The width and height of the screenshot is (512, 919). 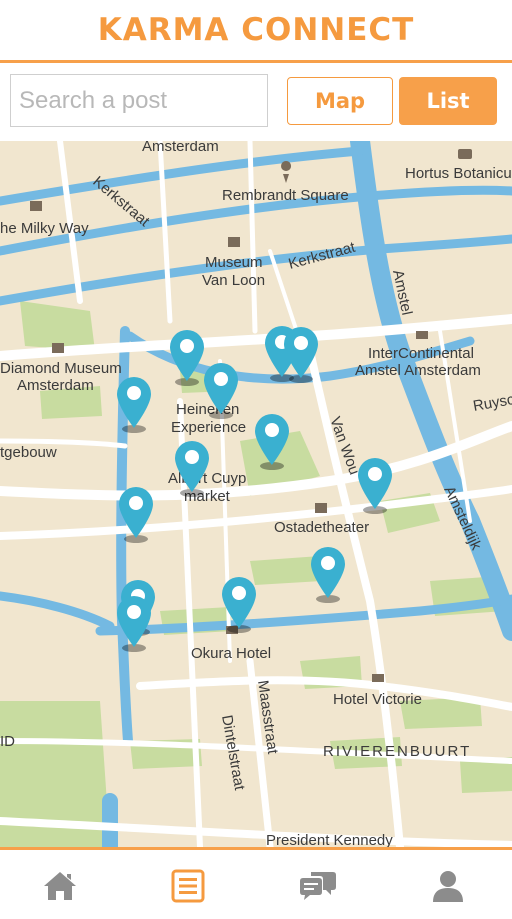 I want to click on bottom-navigation, so click(x=256, y=883).